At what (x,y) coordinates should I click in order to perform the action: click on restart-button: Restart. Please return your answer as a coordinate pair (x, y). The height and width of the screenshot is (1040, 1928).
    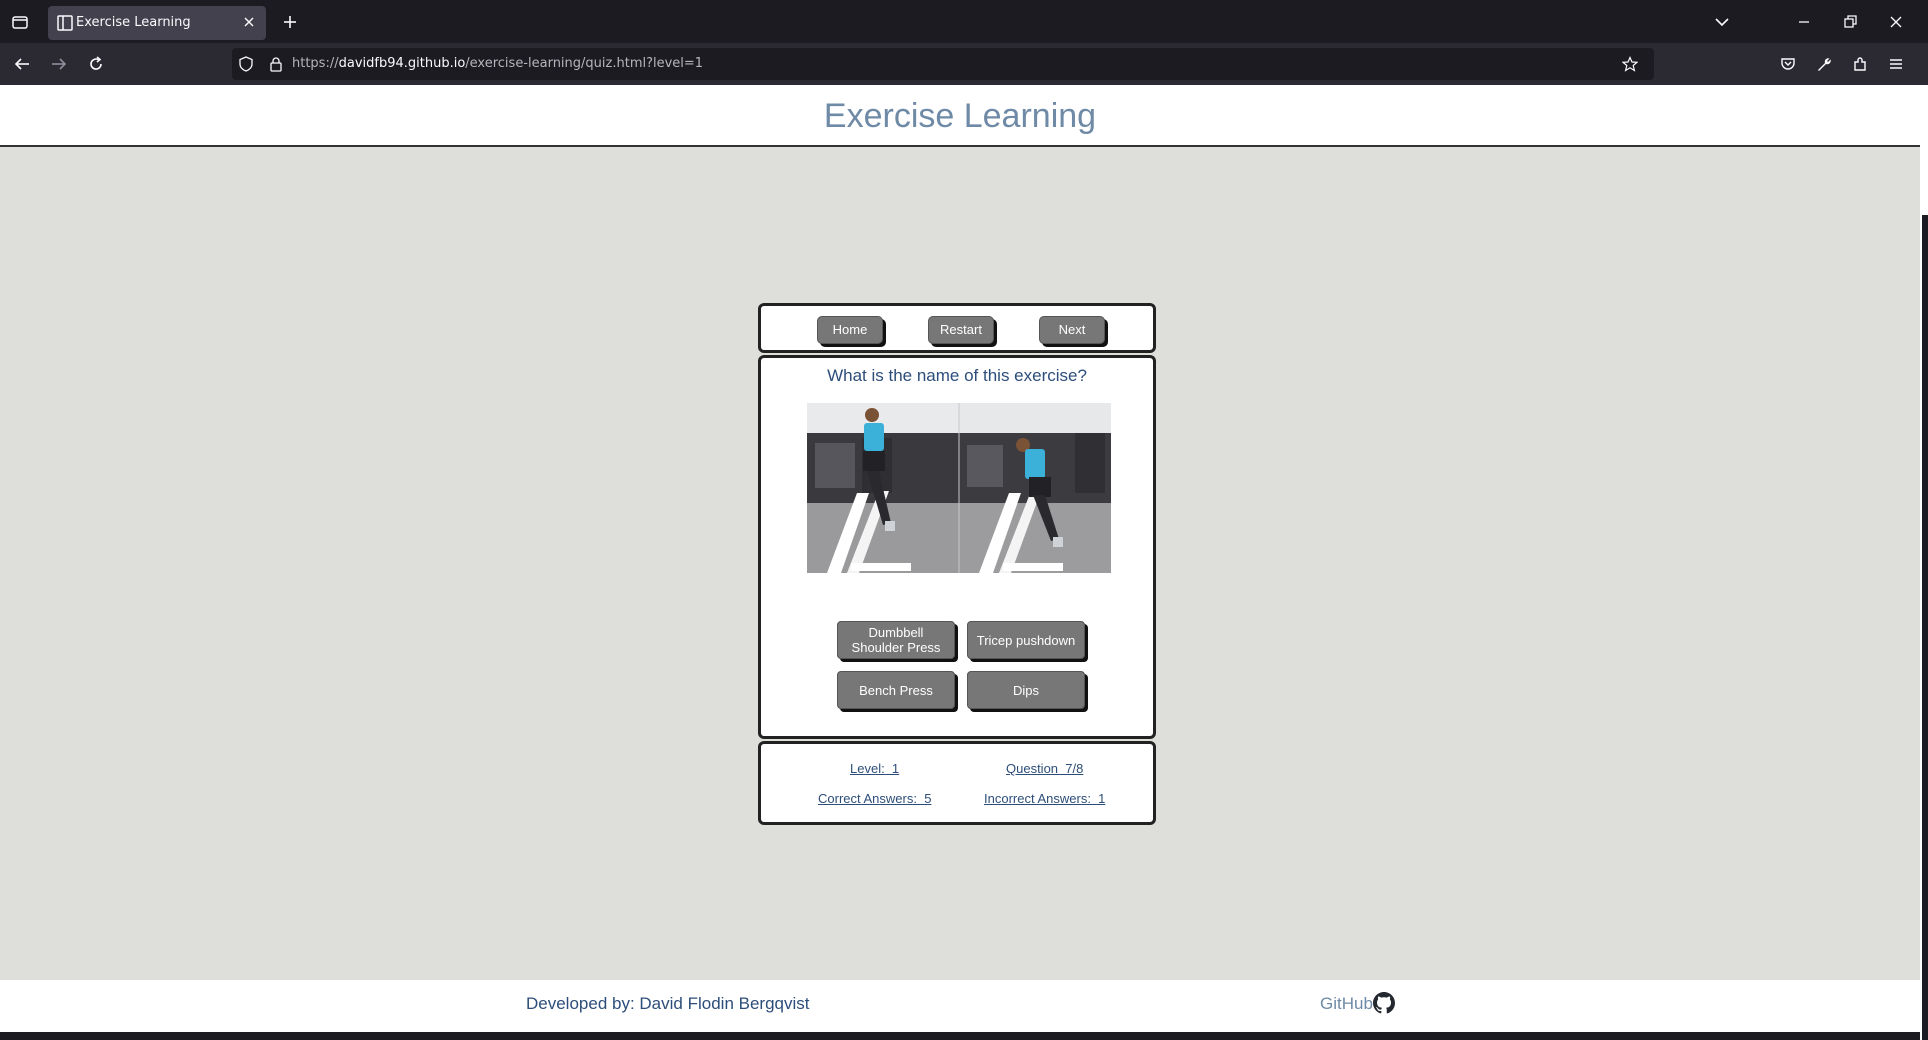
    Looking at the image, I should click on (961, 330).